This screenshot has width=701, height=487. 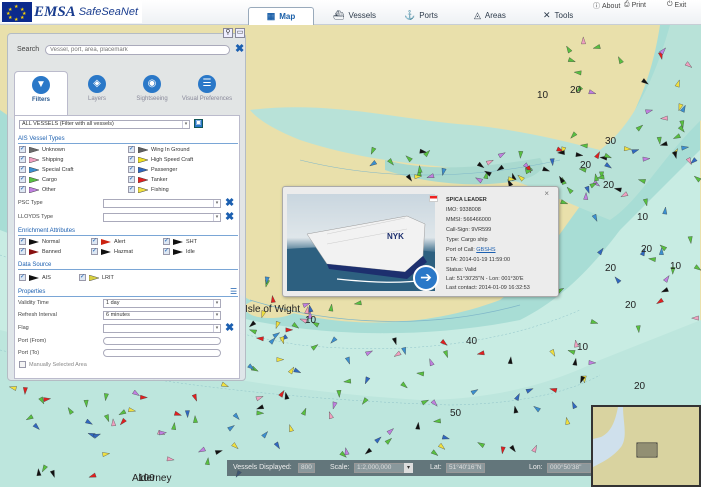 I want to click on print-link: ⎙ Print, so click(x=635, y=5).